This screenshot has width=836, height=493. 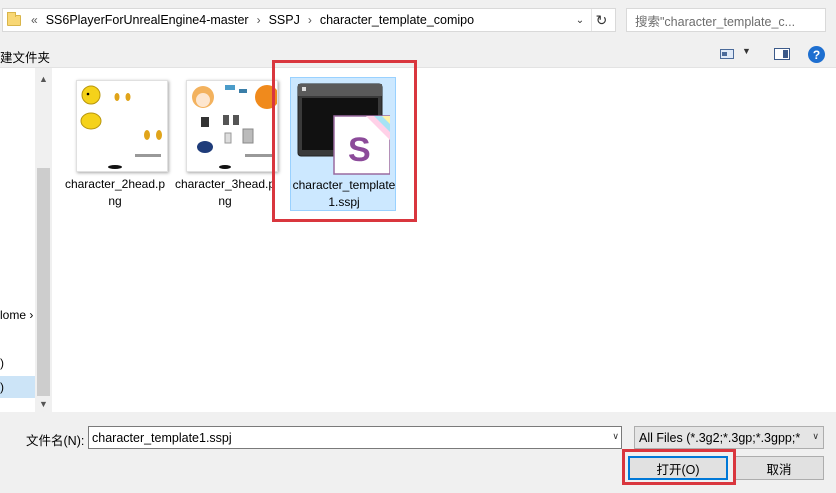 What do you see at coordinates (779, 468) in the screenshot?
I see `cancel-button: 取消` at bounding box center [779, 468].